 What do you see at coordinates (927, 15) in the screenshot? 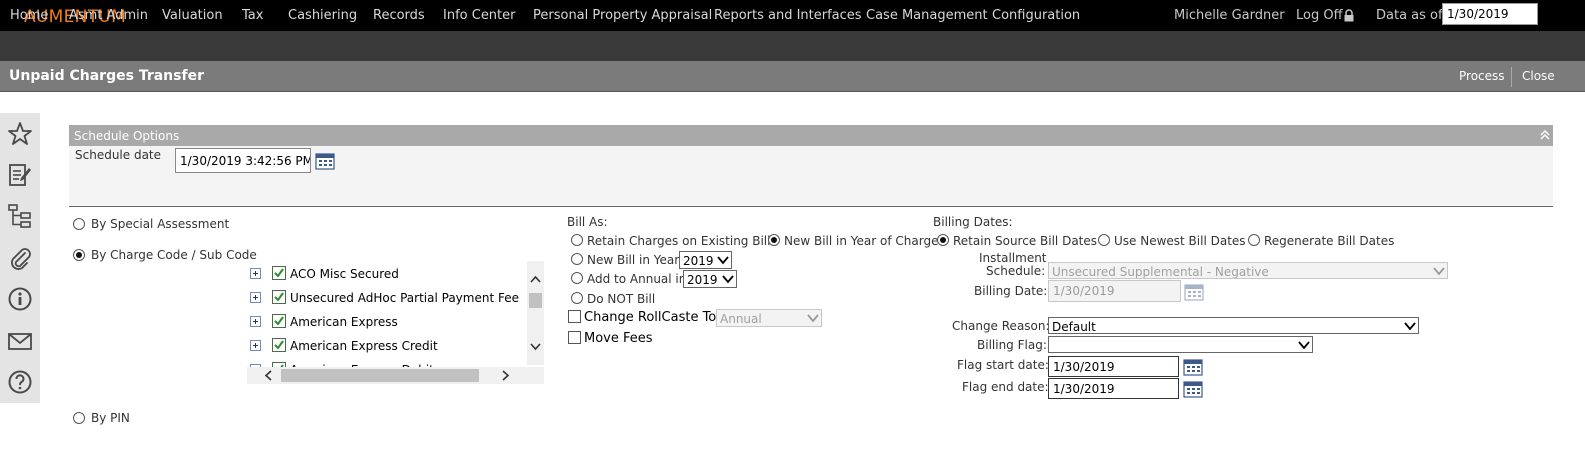
I see `nav-case-management: Case Management` at bounding box center [927, 15].